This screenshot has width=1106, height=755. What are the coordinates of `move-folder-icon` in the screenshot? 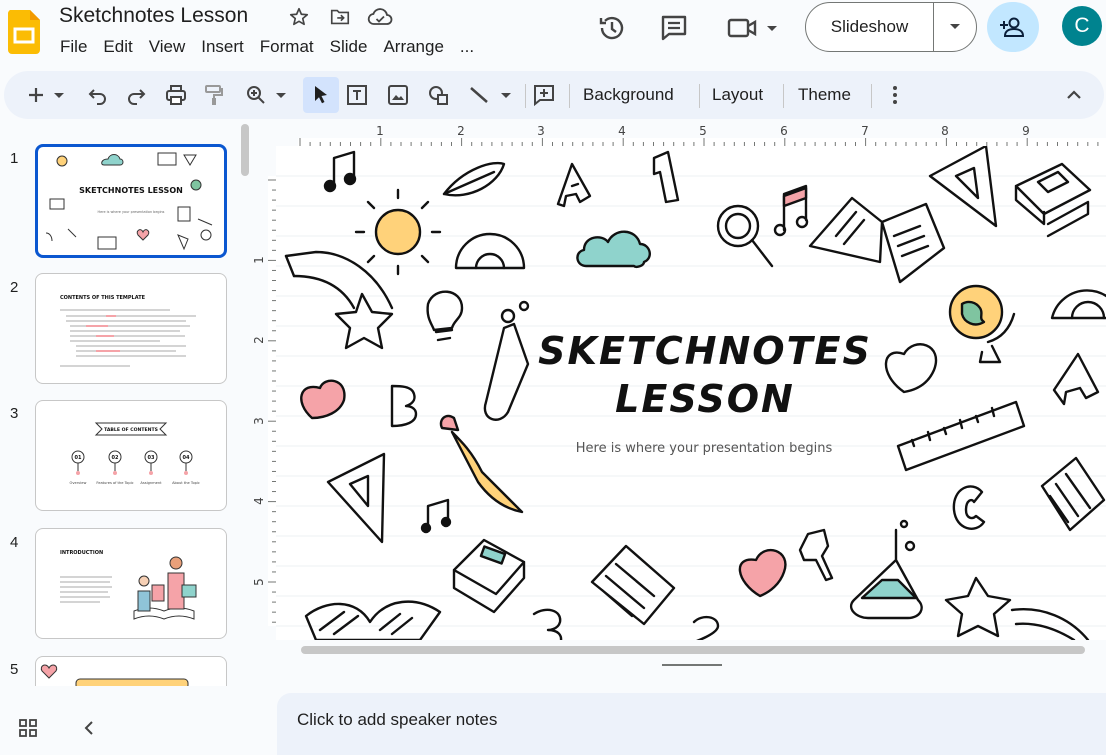 It's located at (340, 17).